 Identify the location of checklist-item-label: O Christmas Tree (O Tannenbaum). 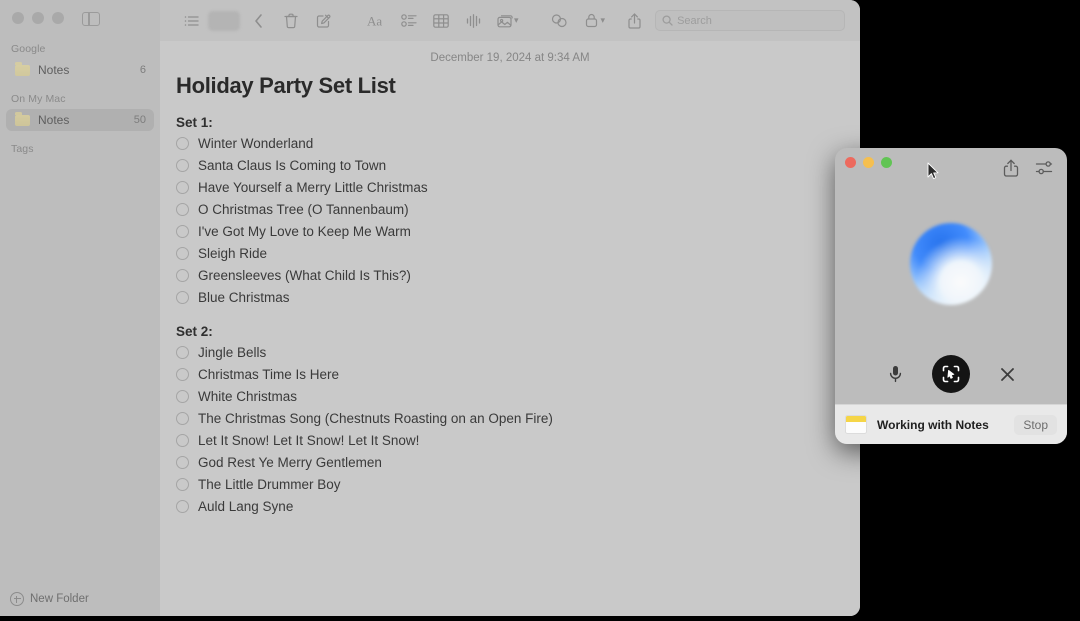
(303, 209).